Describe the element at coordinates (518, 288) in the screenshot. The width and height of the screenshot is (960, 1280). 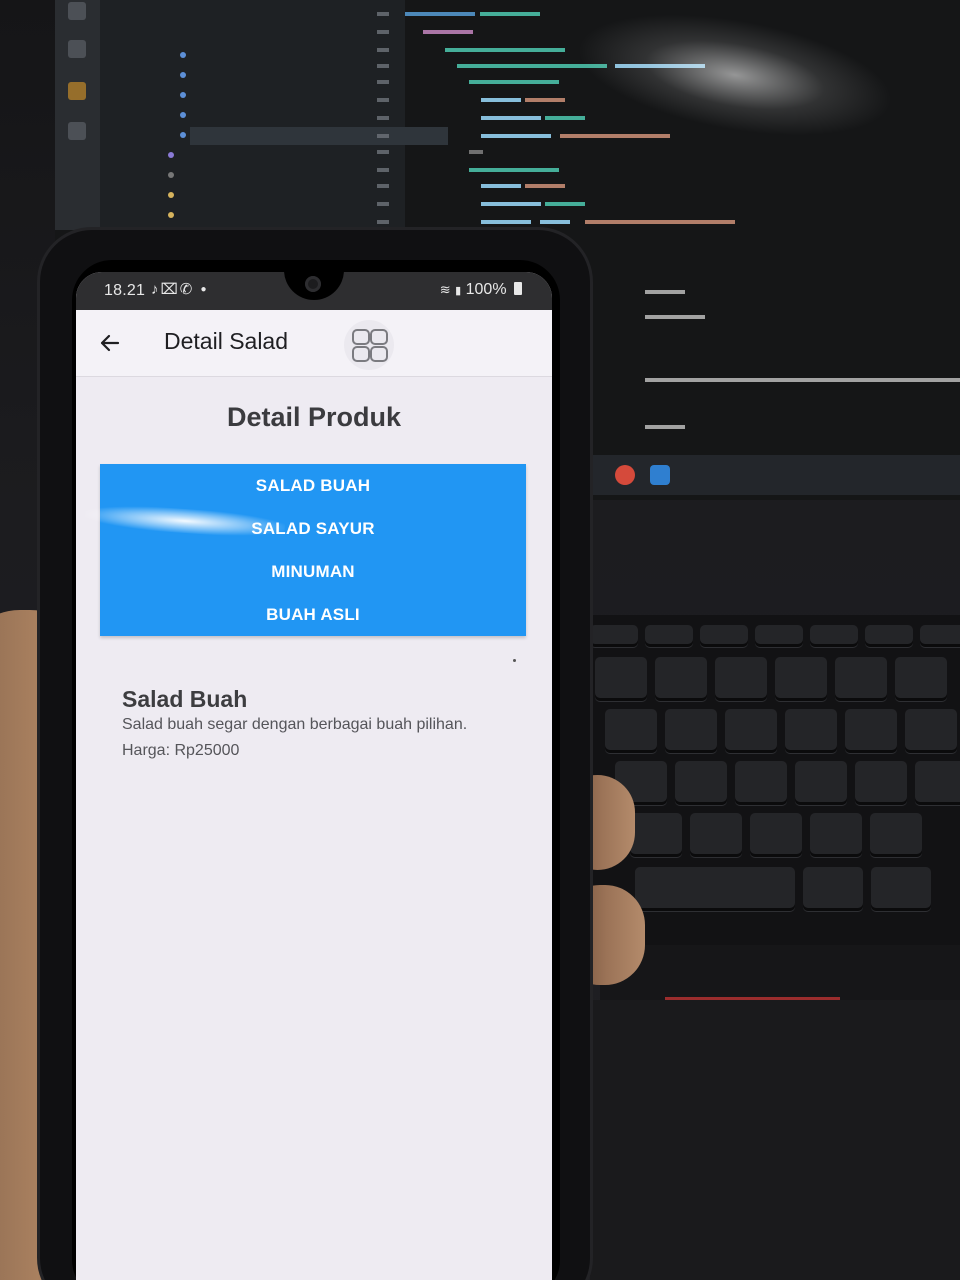
I see `battery-icon` at that location.